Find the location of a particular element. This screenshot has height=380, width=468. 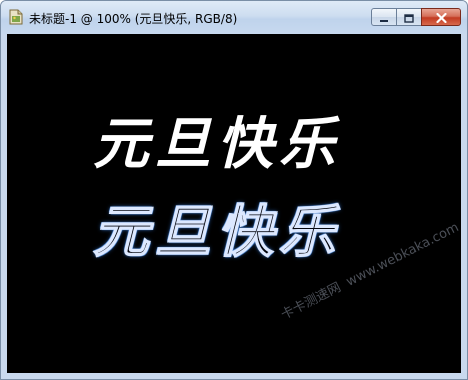

close-icon is located at coordinates (441, 17).